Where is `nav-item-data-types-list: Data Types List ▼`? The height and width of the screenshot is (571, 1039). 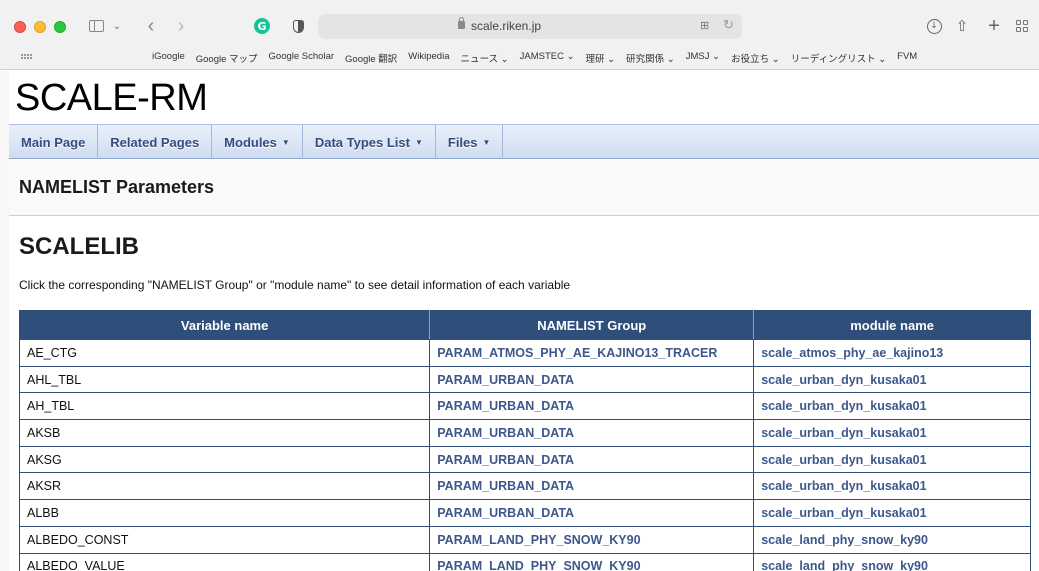 nav-item-data-types-list: Data Types List ▼ is located at coordinates (369, 142).